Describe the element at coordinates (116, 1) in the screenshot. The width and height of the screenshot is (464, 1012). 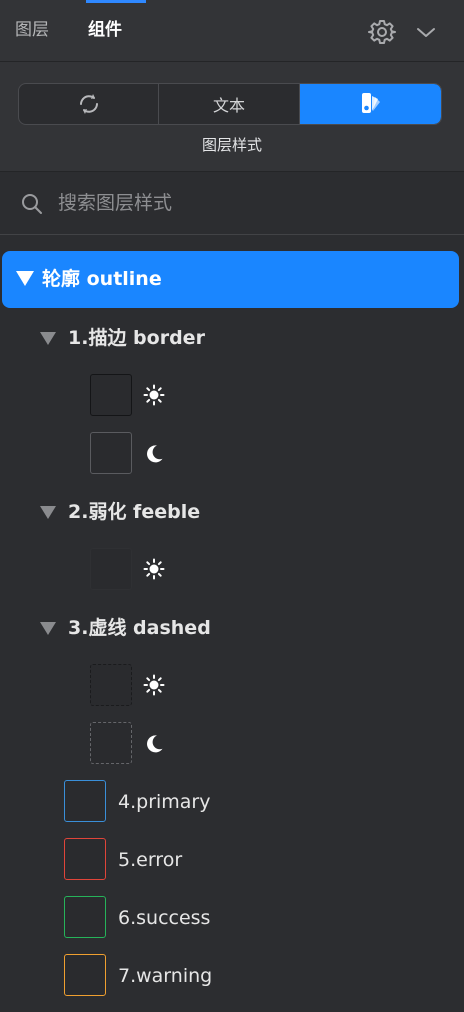
I see `active-tab-indicator` at that location.